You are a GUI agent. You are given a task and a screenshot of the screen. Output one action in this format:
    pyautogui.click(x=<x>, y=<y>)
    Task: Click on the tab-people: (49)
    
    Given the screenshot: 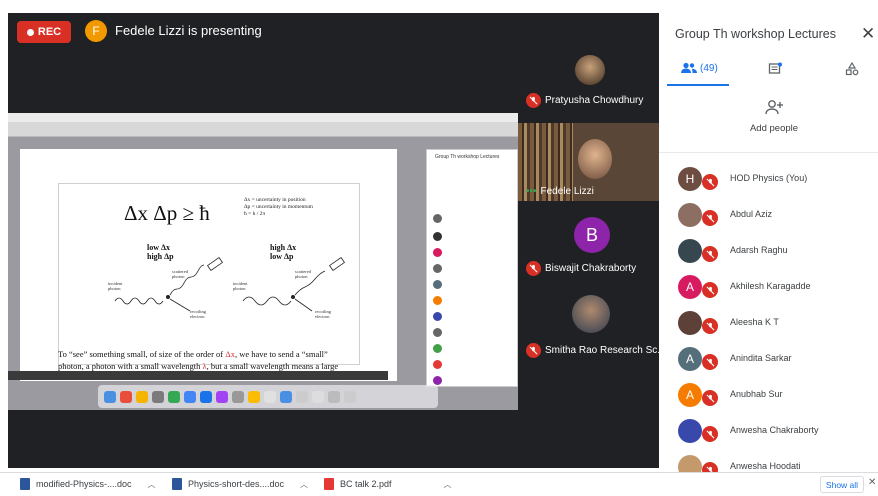 What is the action you would take?
    pyautogui.click(x=699, y=68)
    